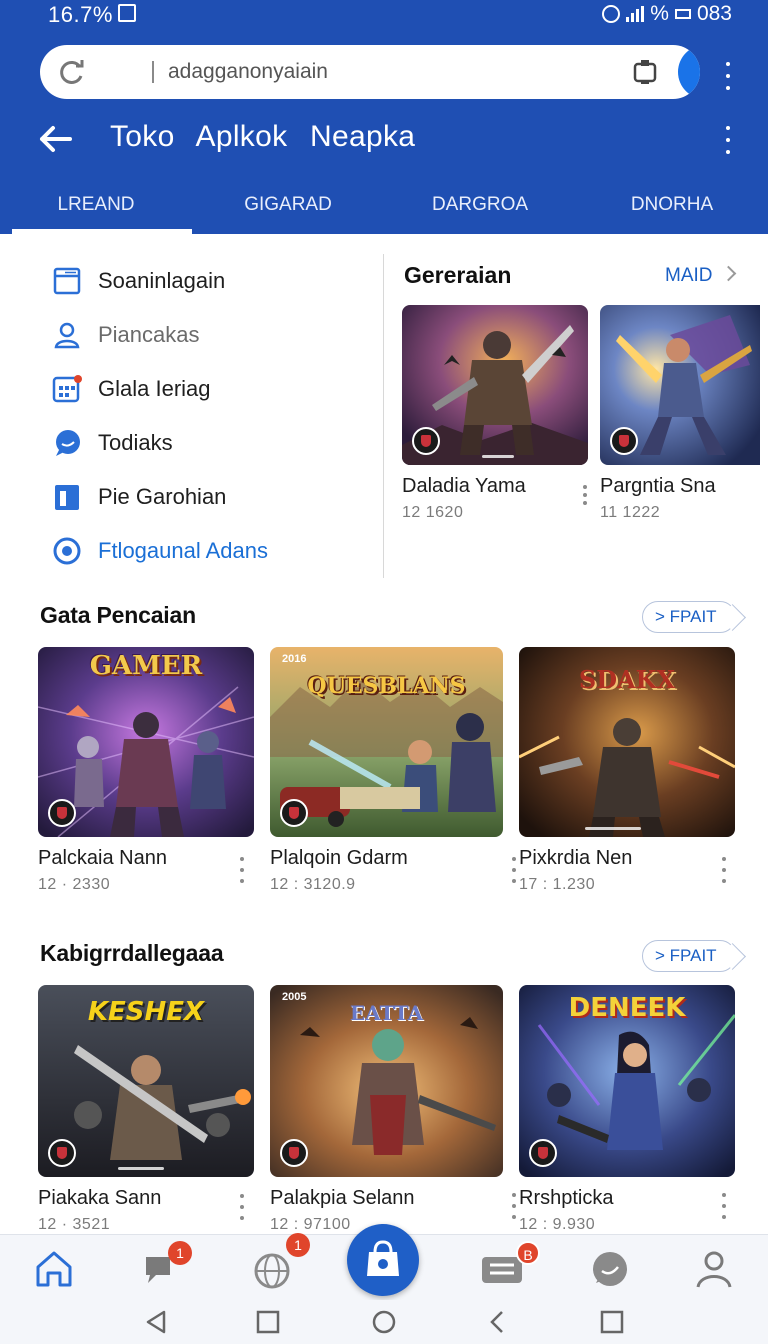  Describe the element at coordinates (68, 443) in the screenshot. I see `chat-bubble-icon` at that location.